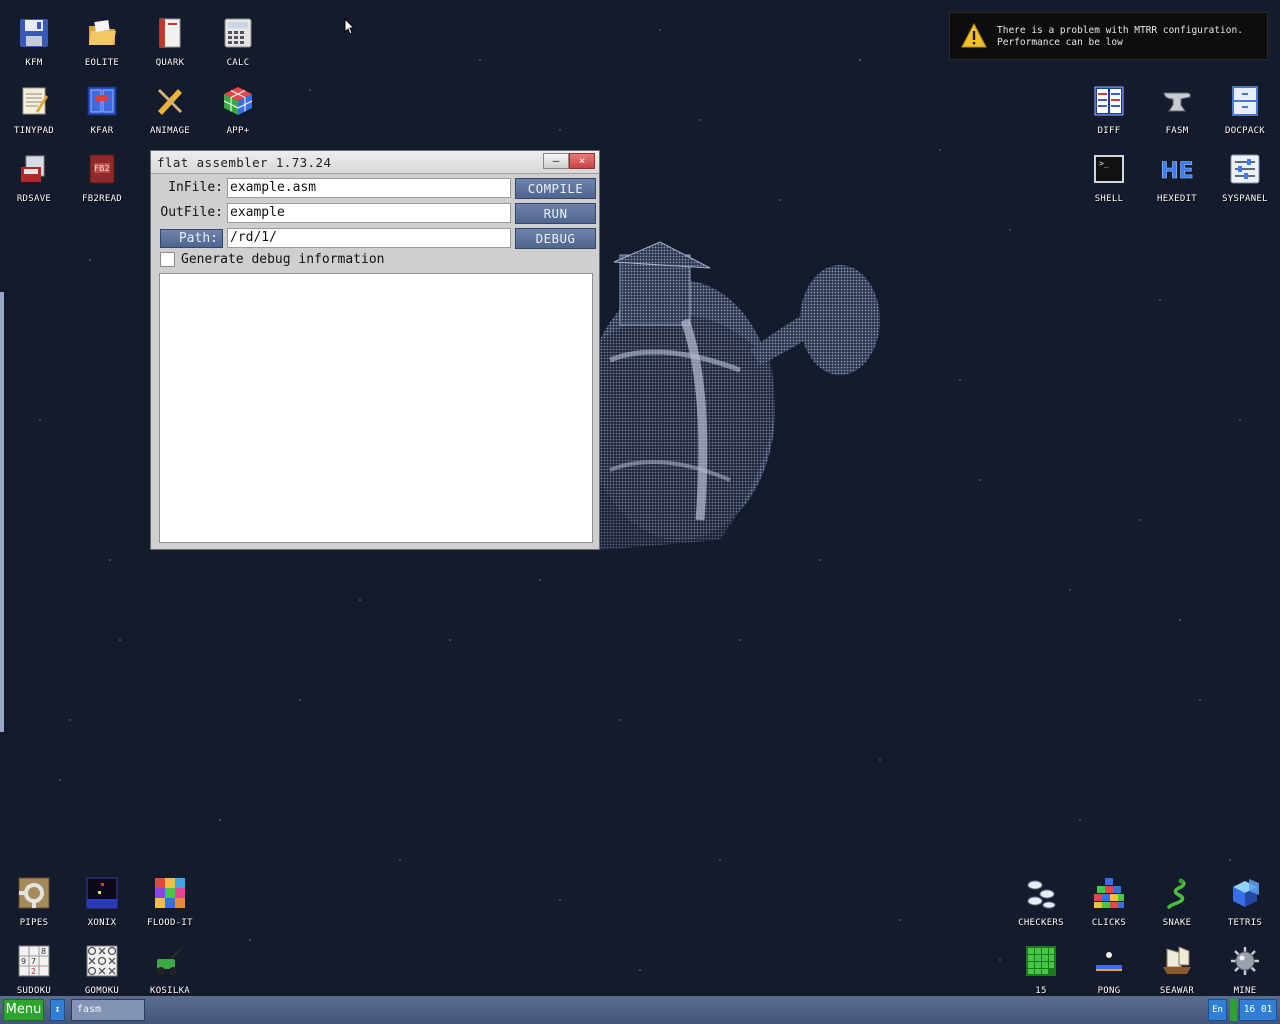 This screenshot has height=1024, width=1280. What do you see at coordinates (170, 961) in the screenshot?
I see `lawn-mower-icon` at bounding box center [170, 961].